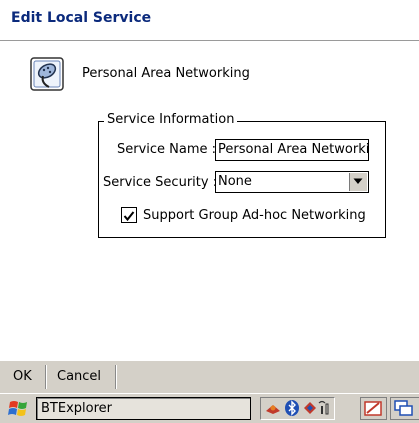  I want to click on signal-icon, so click(325, 410).